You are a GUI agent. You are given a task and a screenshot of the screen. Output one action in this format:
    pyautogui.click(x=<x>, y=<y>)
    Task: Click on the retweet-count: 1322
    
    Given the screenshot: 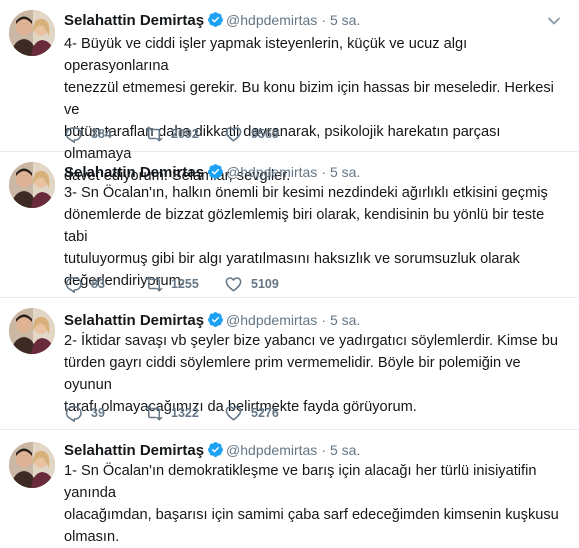 What is the action you would take?
    pyautogui.click(x=185, y=413)
    